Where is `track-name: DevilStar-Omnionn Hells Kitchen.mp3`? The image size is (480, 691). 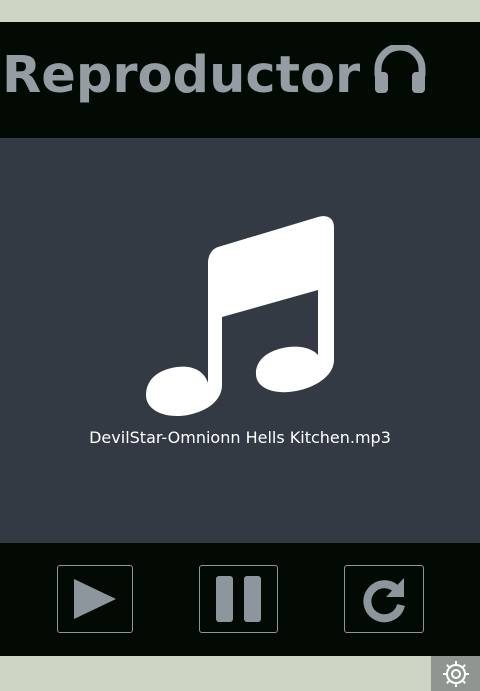
track-name: DevilStar-Omnionn Hells Kitchen.mp3 is located at coordinates (240, 437).